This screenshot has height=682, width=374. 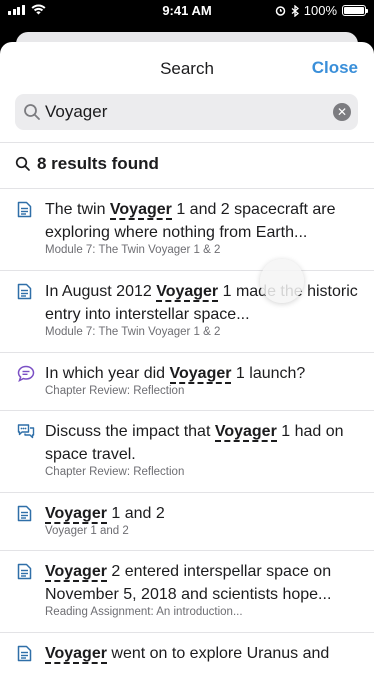 I want to click on alarm-icon, so click(x=280, y=11).